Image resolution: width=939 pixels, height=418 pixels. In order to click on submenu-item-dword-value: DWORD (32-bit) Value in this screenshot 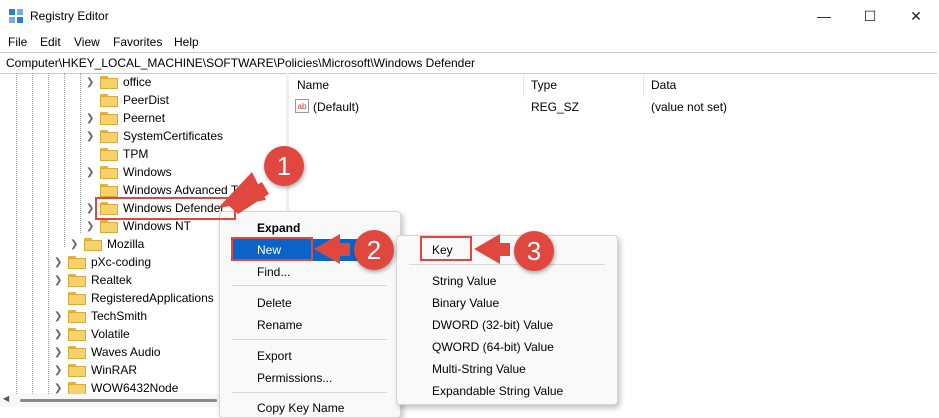, I will do `click(492, 325)`.